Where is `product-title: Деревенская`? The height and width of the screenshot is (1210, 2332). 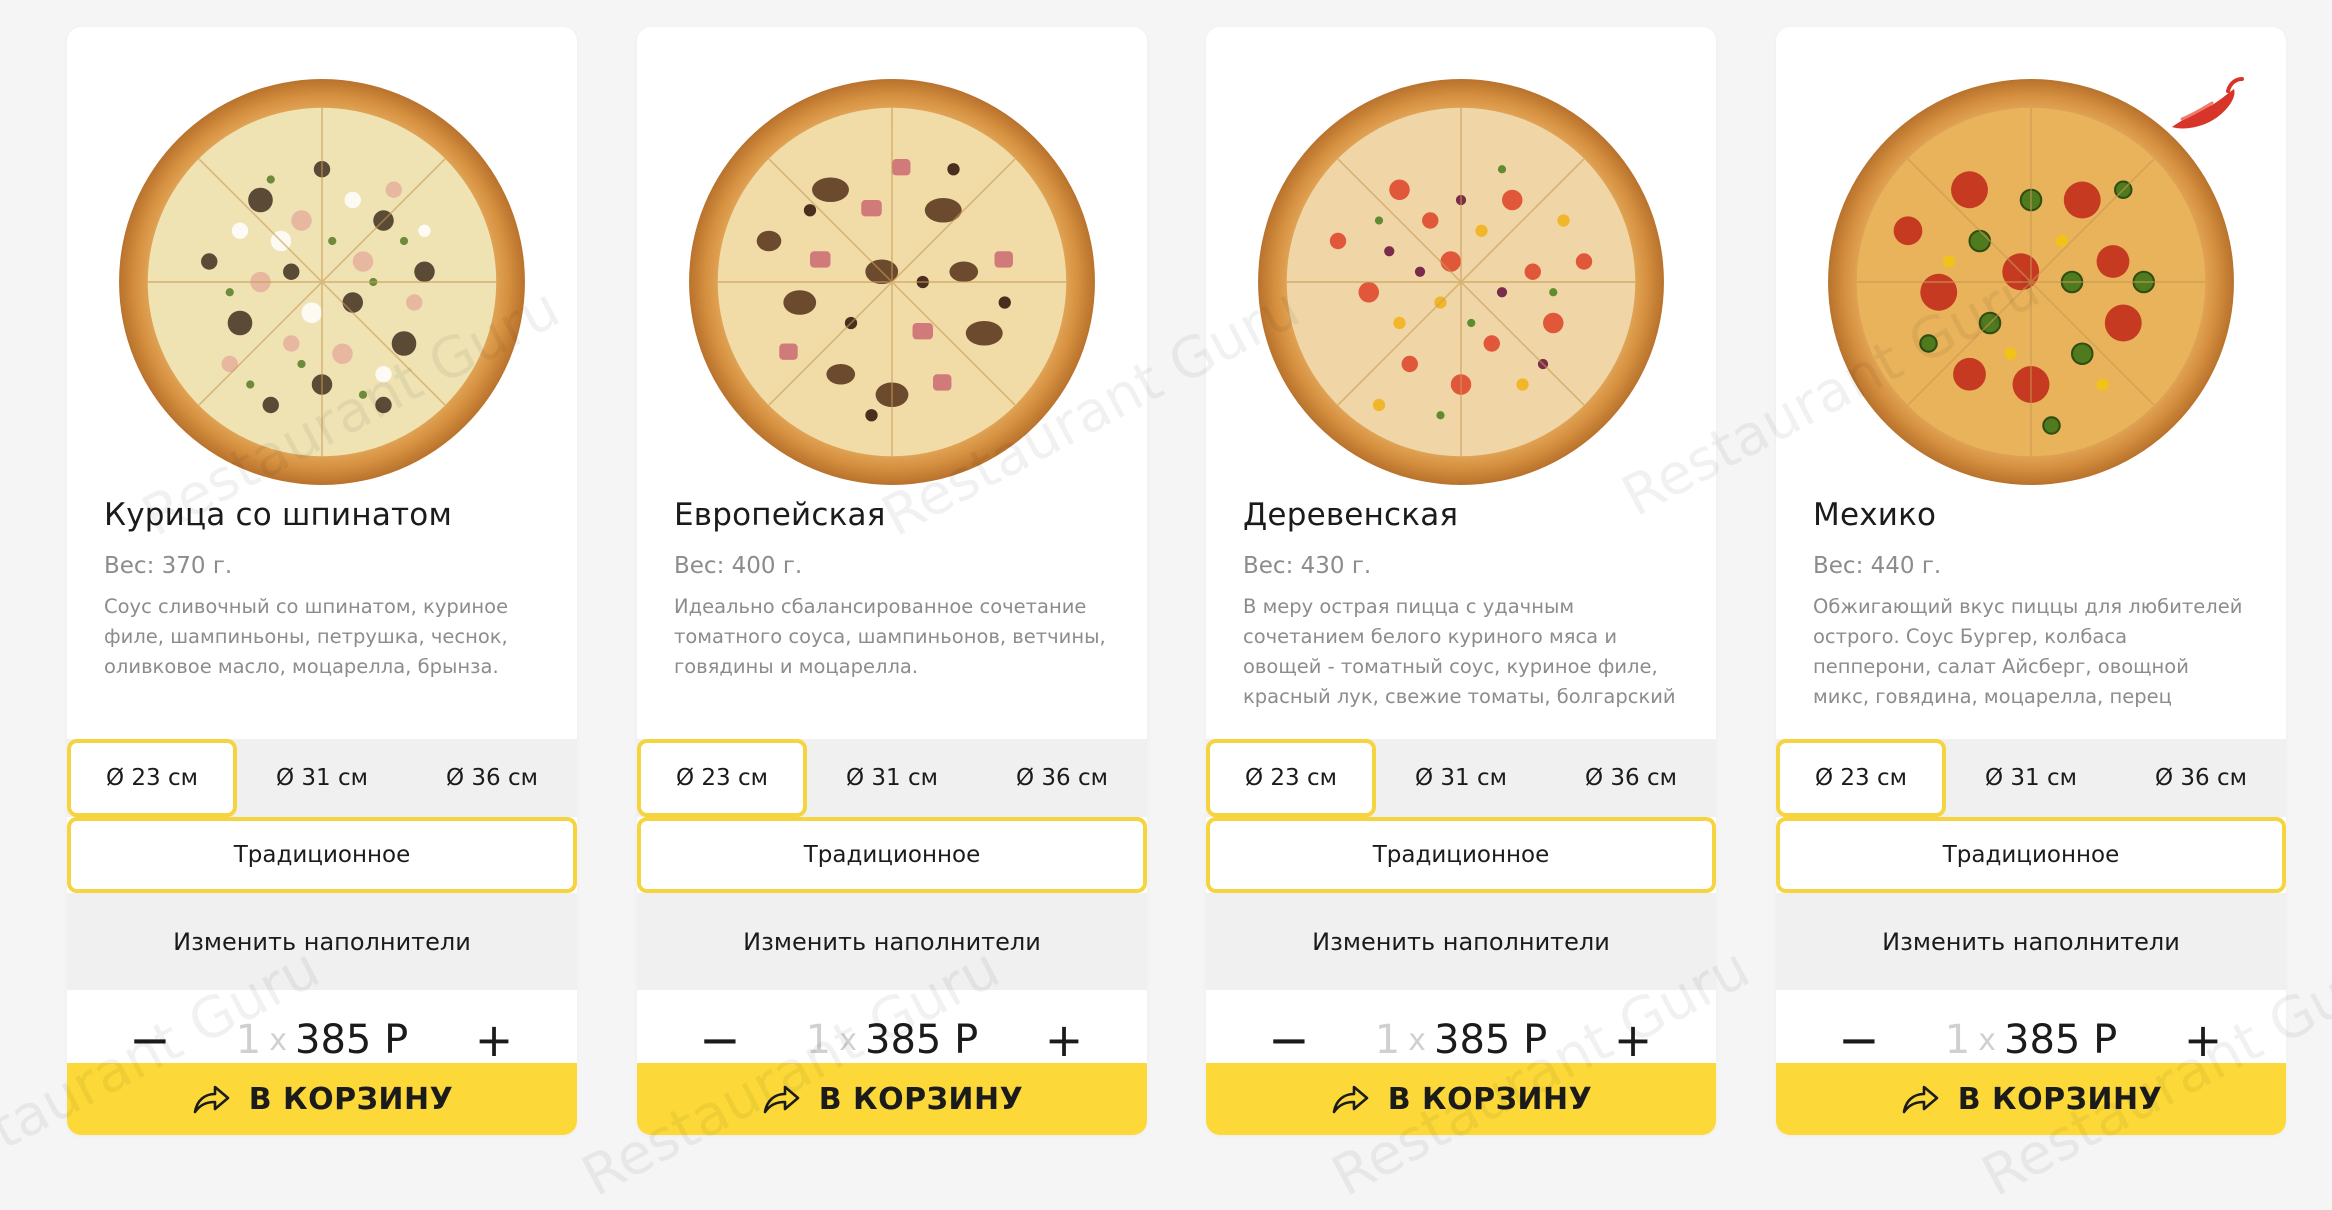 product-title: Деревенская is located at coordinates (1464, 515).